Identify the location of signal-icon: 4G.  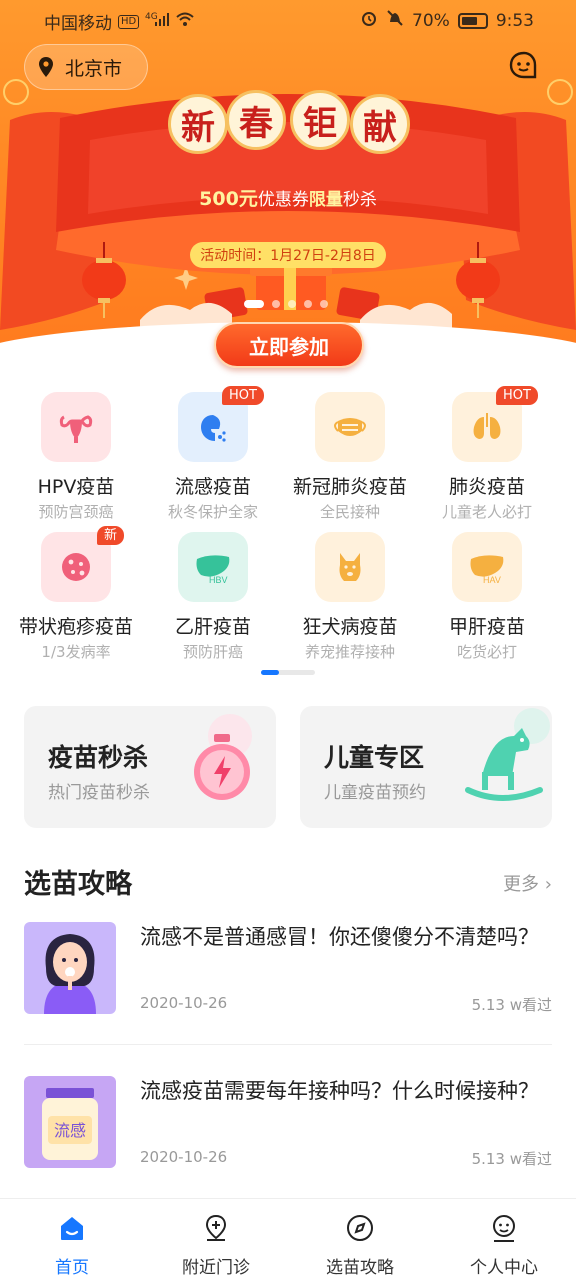
(157, 21).